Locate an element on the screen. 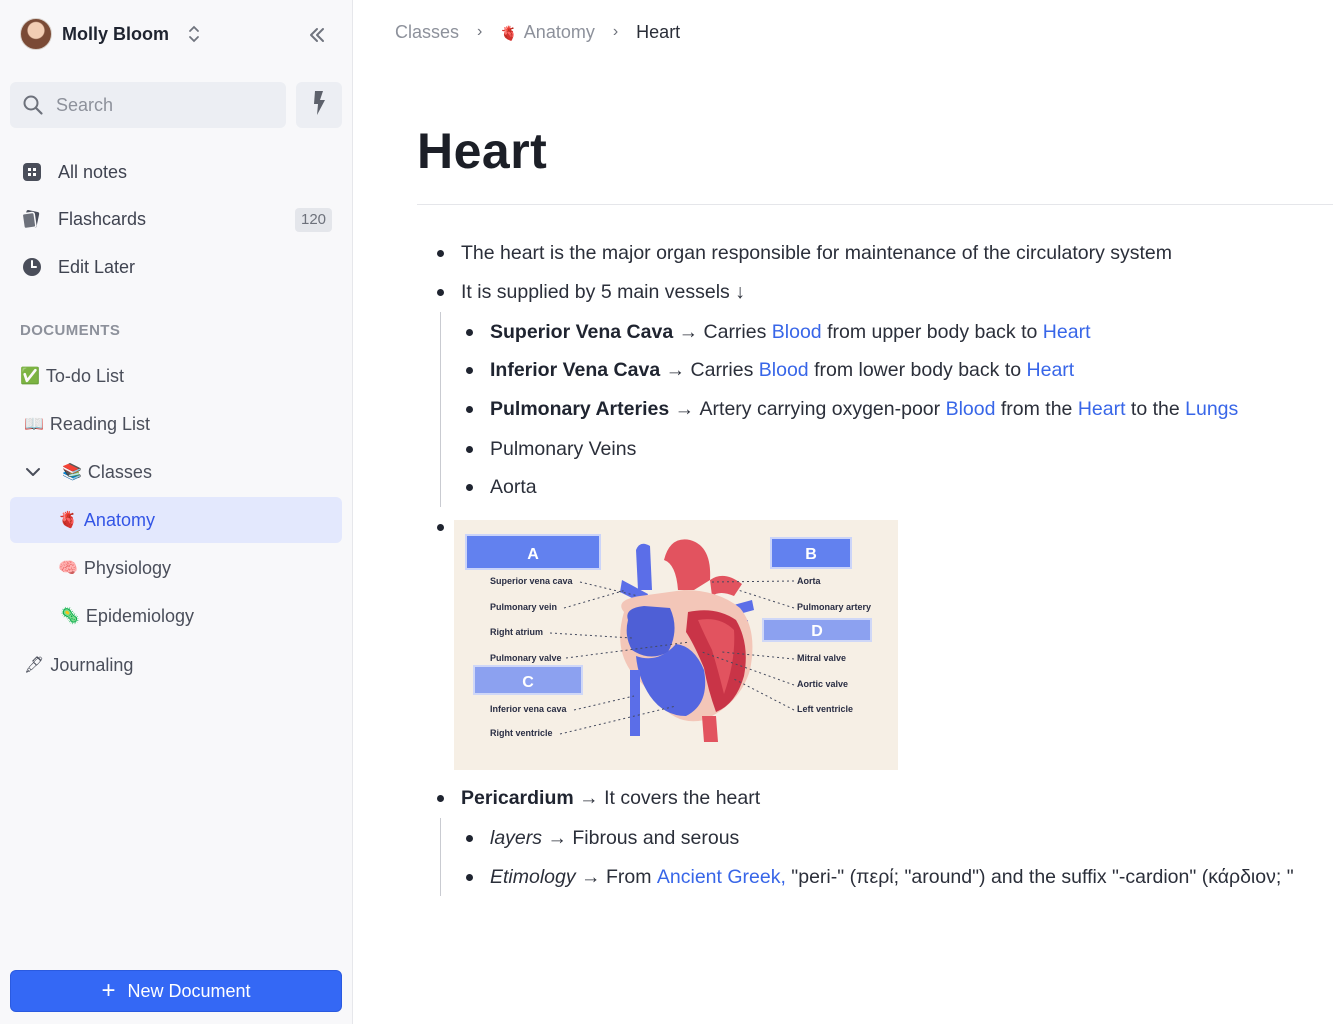 The image size is (1333, 1024). doc-physiology: 🧠 Physiology is located at coordinates (114, 568).